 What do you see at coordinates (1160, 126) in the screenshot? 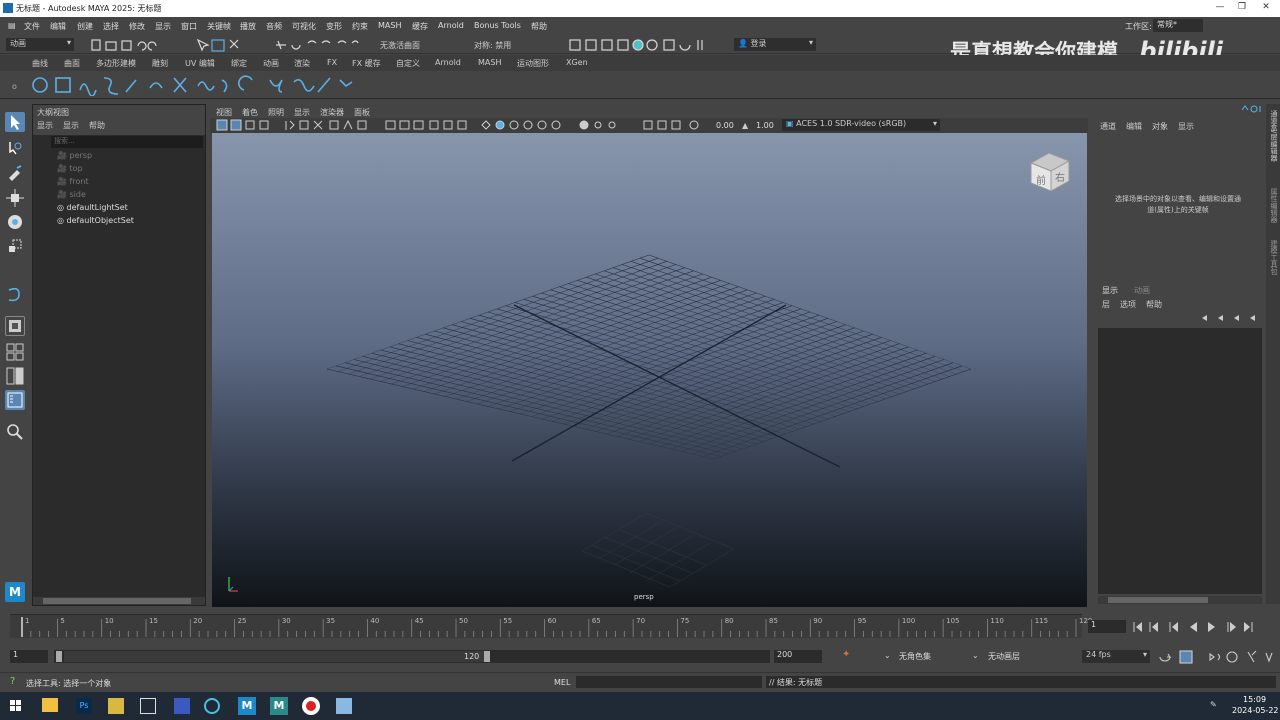
I see `cb-menu-object: 对象` at bounding box center [1160, 126].